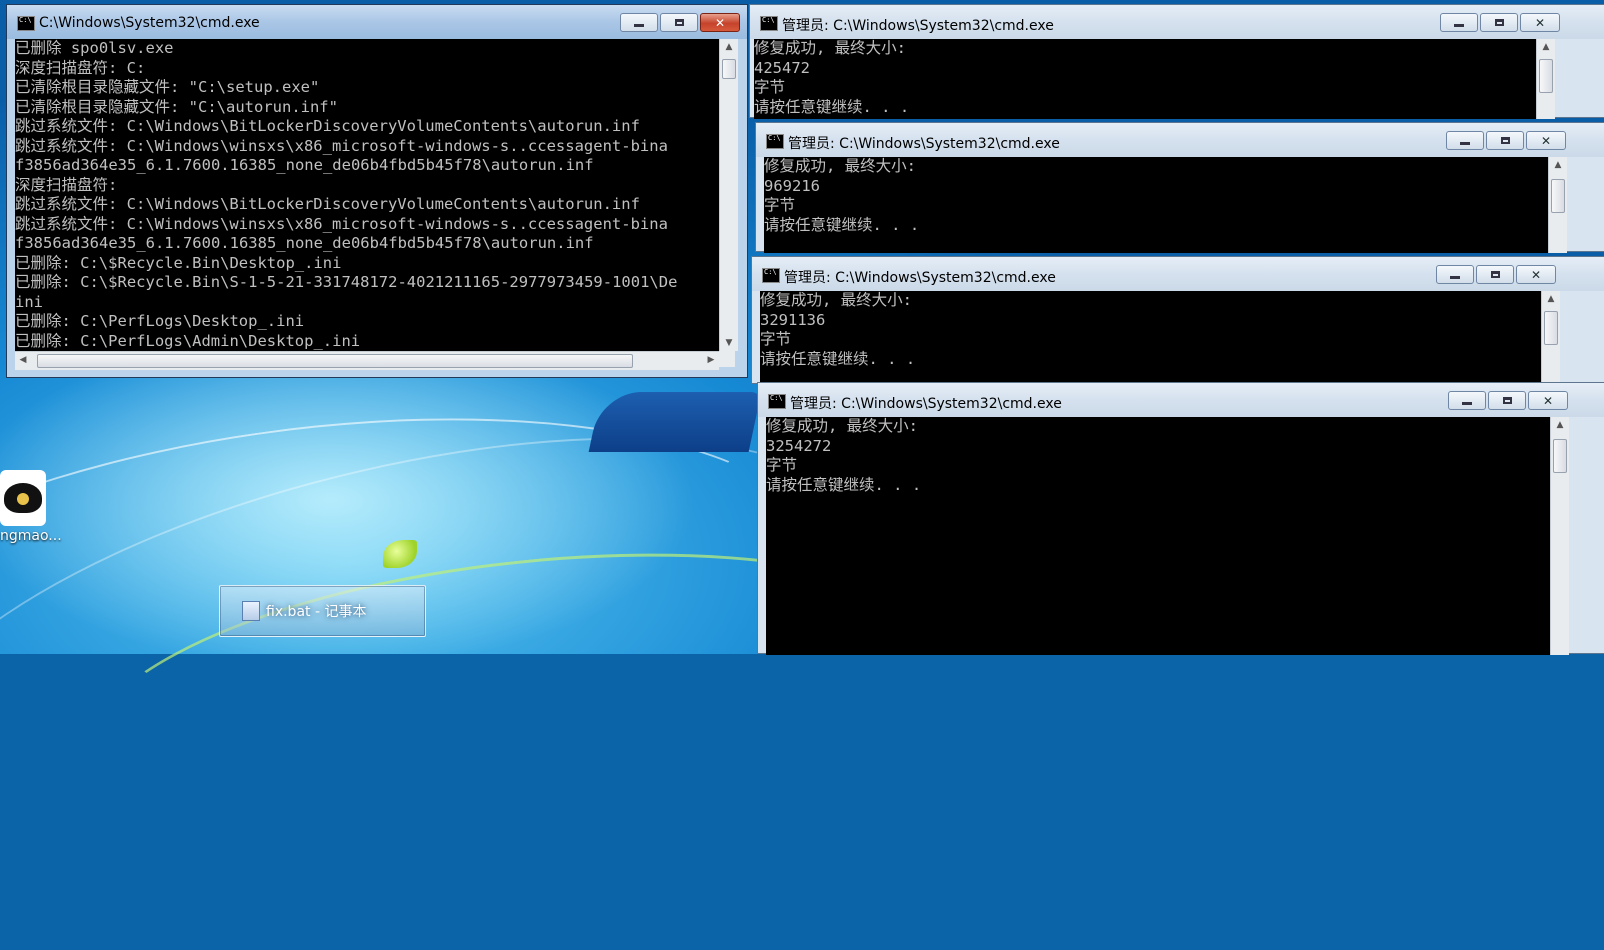 This screenshot has width=1604, height=950. What do you see at coordinates (80, 67) in the screenshot?
I see `console-line: 深度扫描盘符: C:` at bounding box center [80, 67].